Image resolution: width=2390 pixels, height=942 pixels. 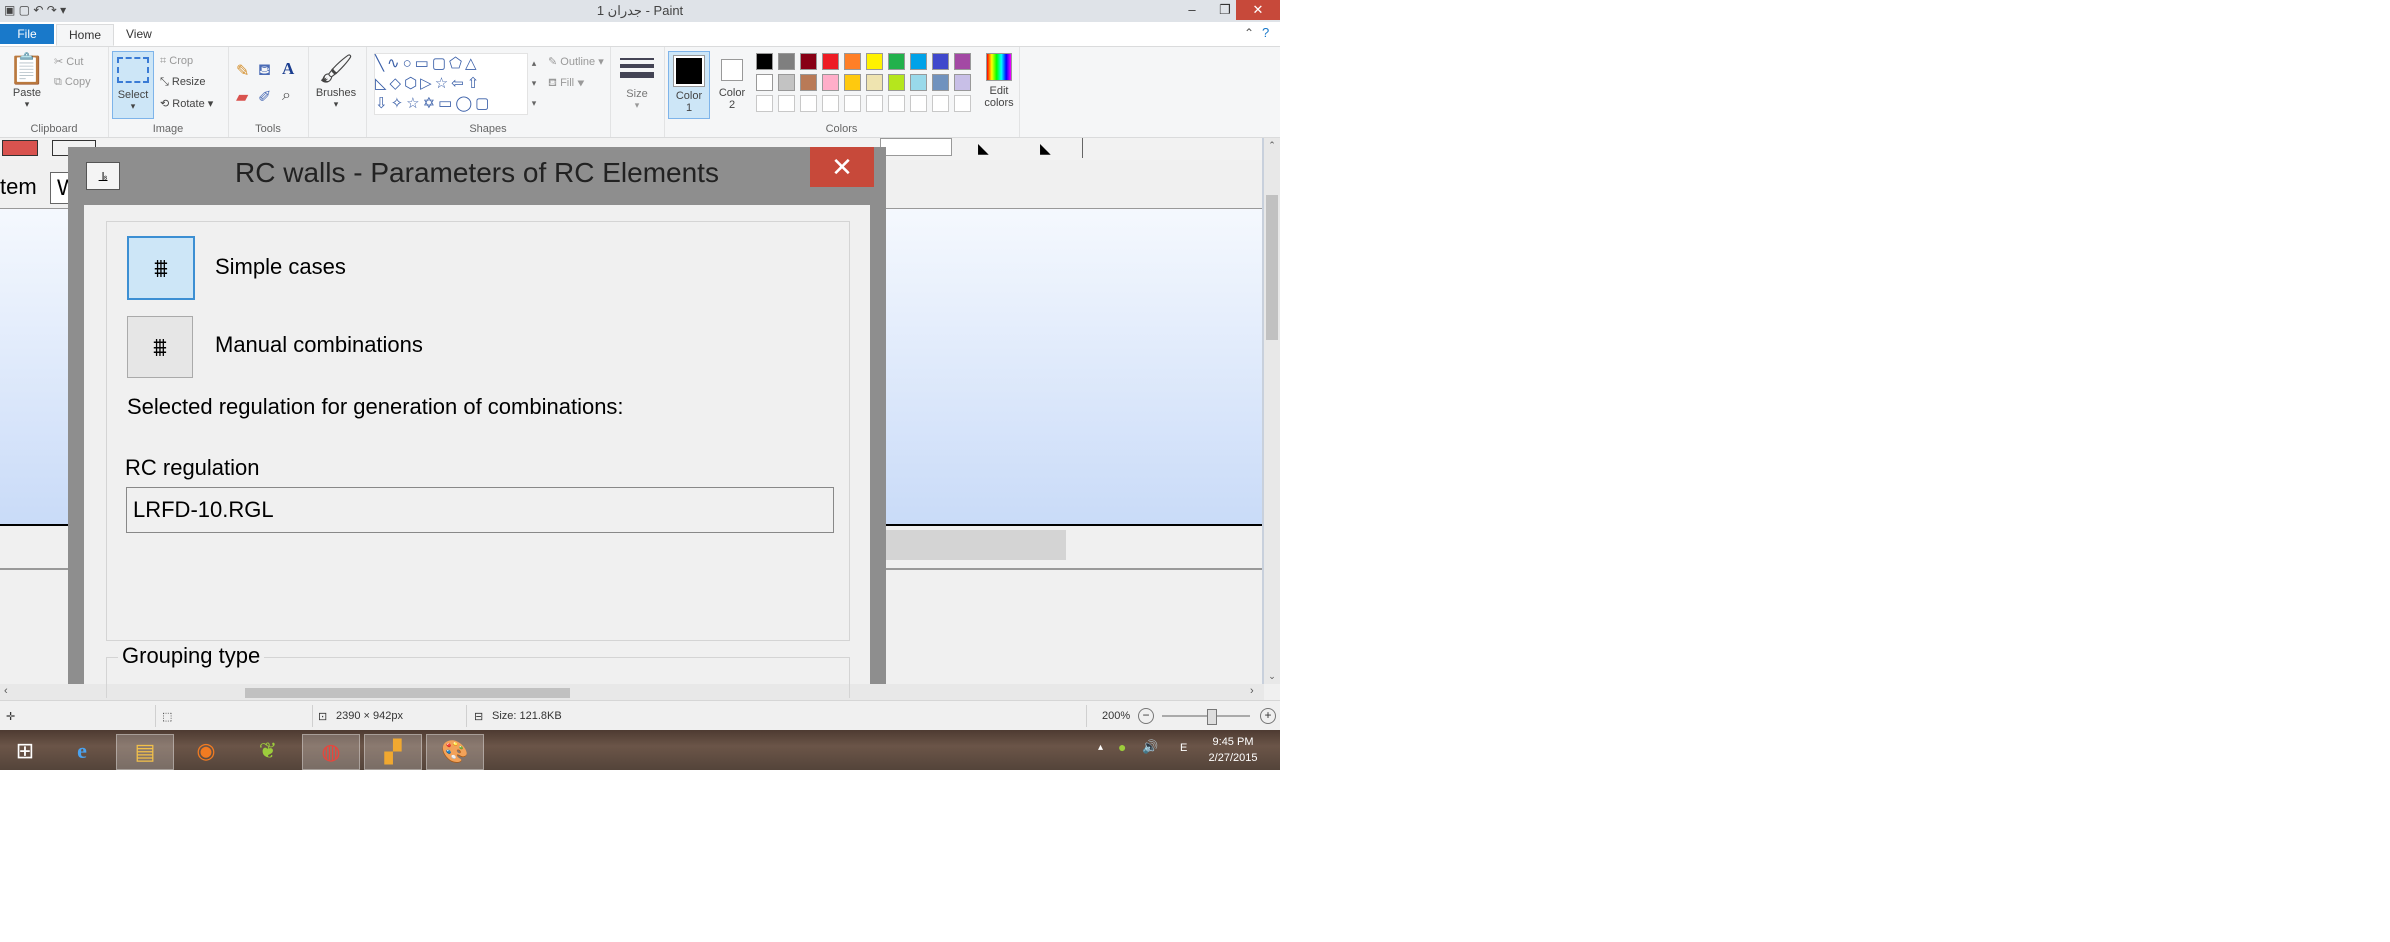 I want to click on firefox-icon: ◉, so click(x=206, y=751).